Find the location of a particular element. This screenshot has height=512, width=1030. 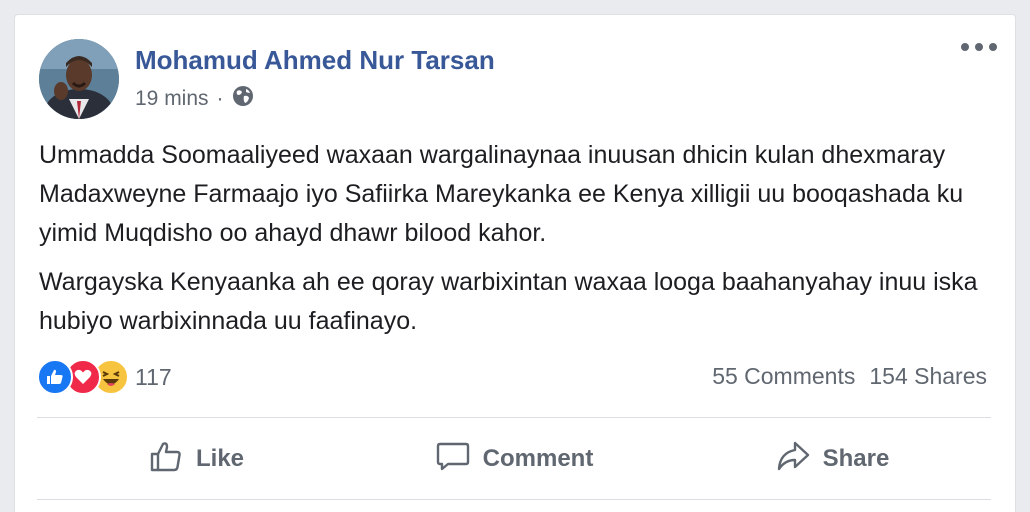

comment-button: Comment is located at coordinates (514, 459).